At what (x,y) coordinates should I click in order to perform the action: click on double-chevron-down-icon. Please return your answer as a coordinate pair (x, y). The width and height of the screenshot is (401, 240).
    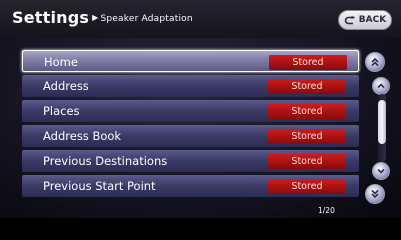
    Looking at the image, I should click on (375, 194).